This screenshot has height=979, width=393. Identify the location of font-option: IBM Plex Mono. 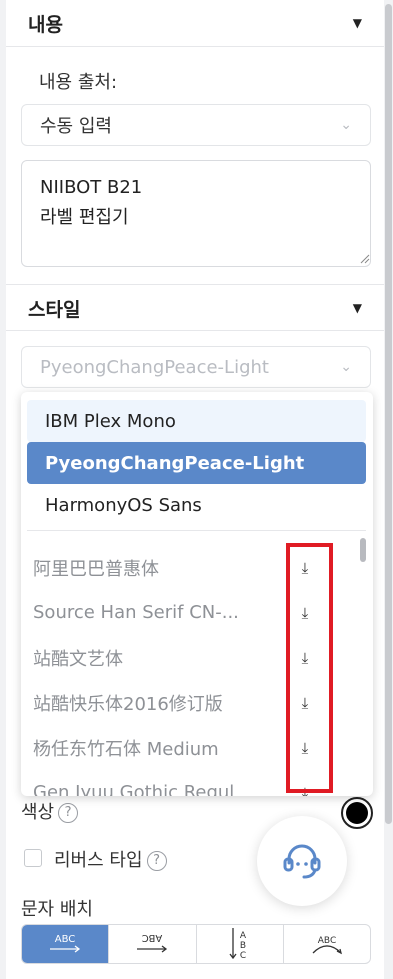
(196, 421).